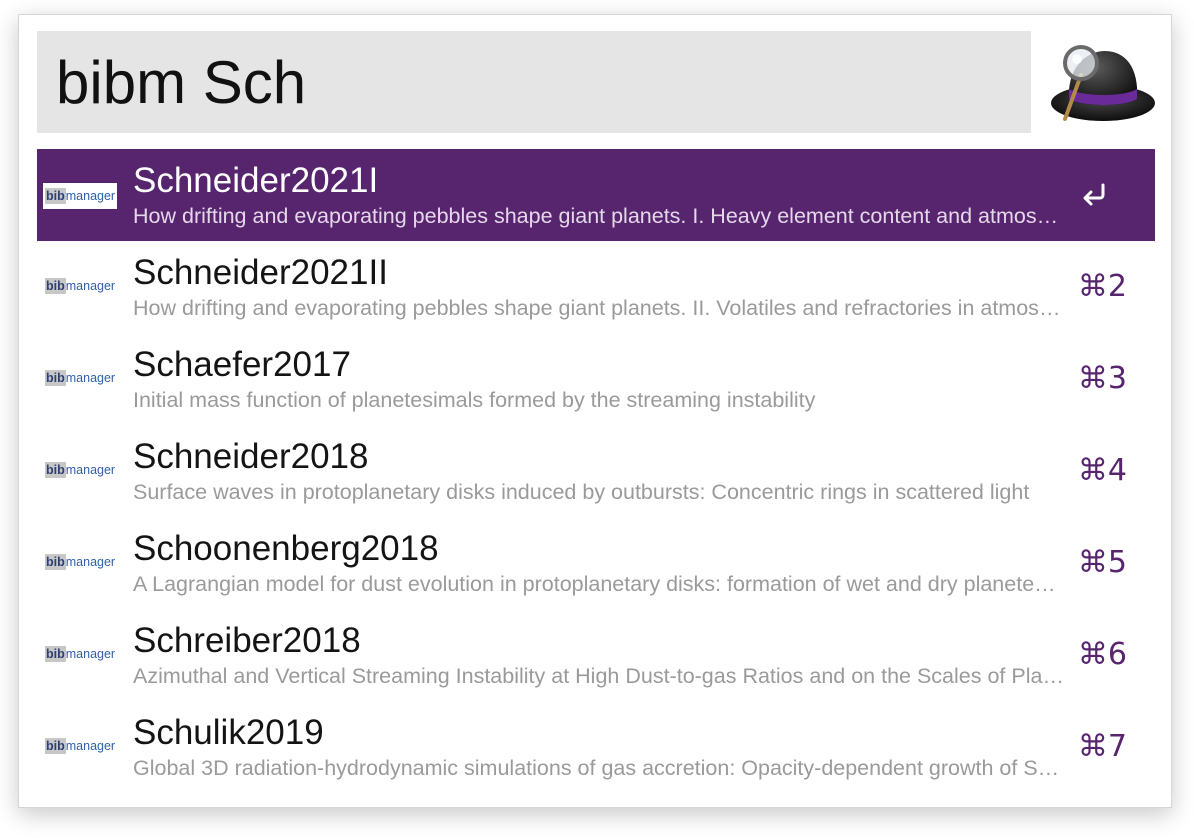 The height and width of the screenshot is (838, 1194). I want to click on result-shortcut: ⌘3, so click(1102, 378).